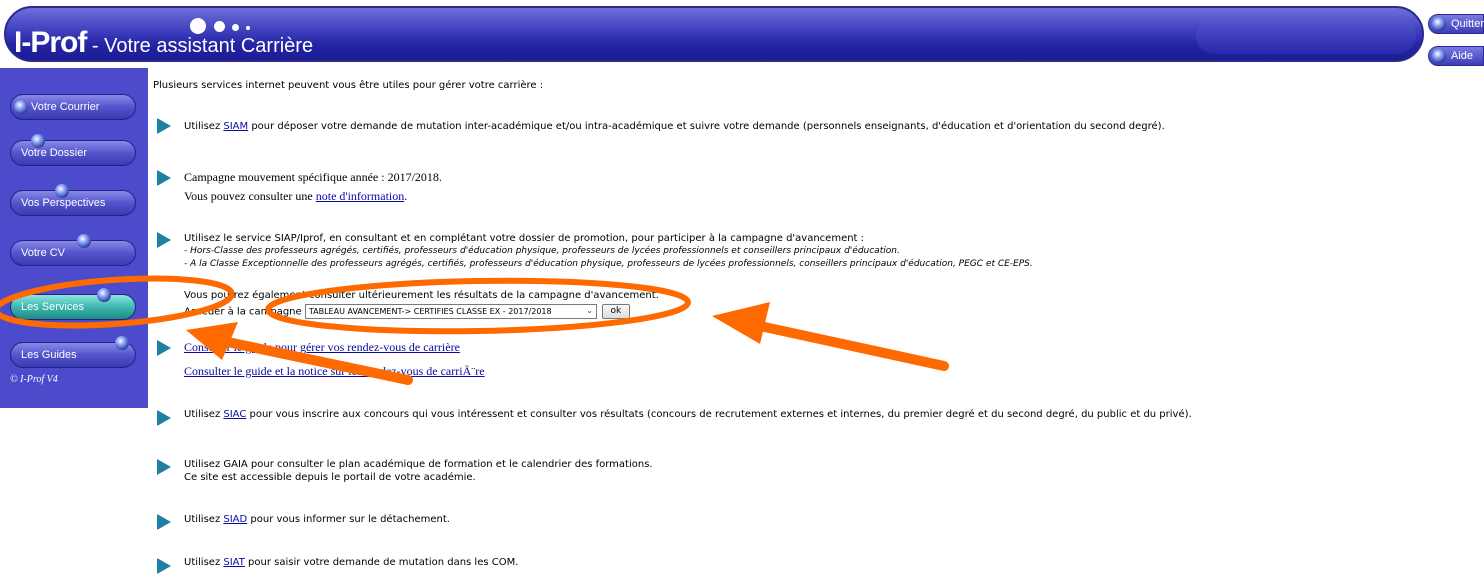  What do you see at coordinates (233, 562) in the screenshot?
I see `siat-link: SIAT` at bounding box center [233, 562].